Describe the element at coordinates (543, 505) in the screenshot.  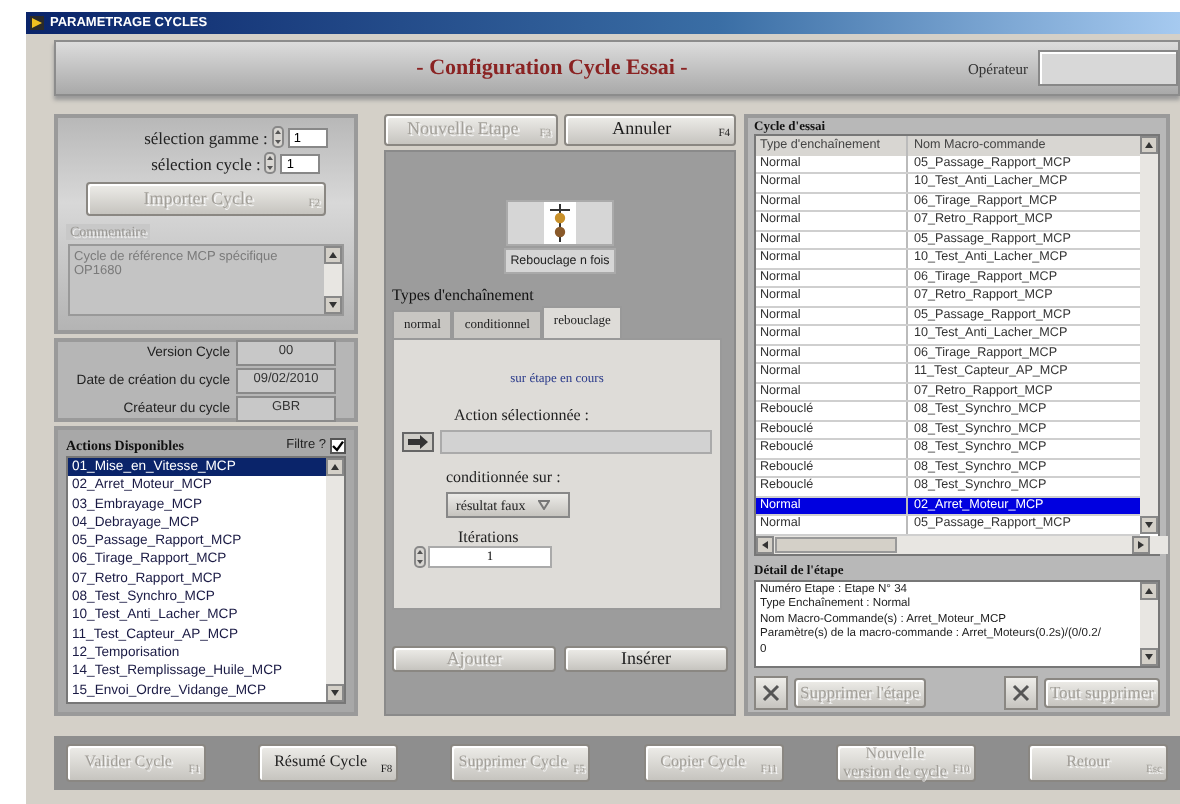
I see `dropdown-arrow-icon` at that location.